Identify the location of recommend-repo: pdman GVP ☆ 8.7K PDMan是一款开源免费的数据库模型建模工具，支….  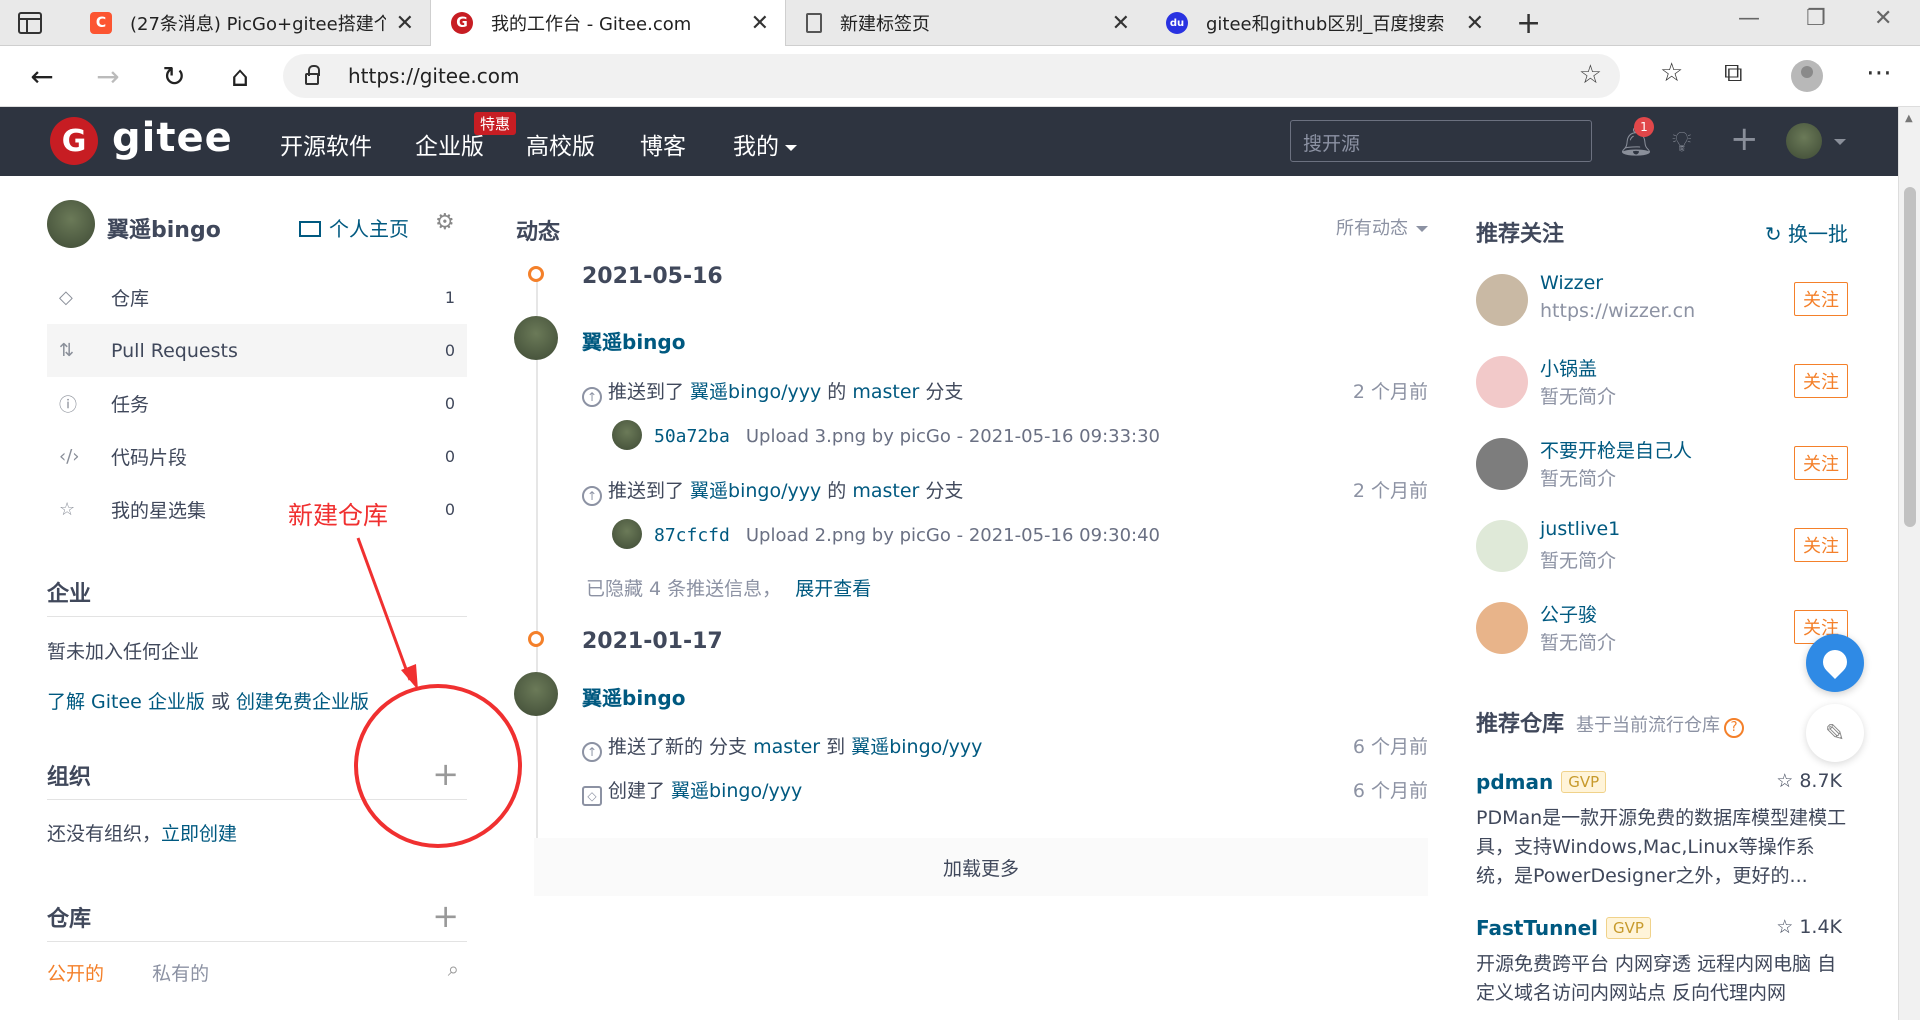
(1661, 828).